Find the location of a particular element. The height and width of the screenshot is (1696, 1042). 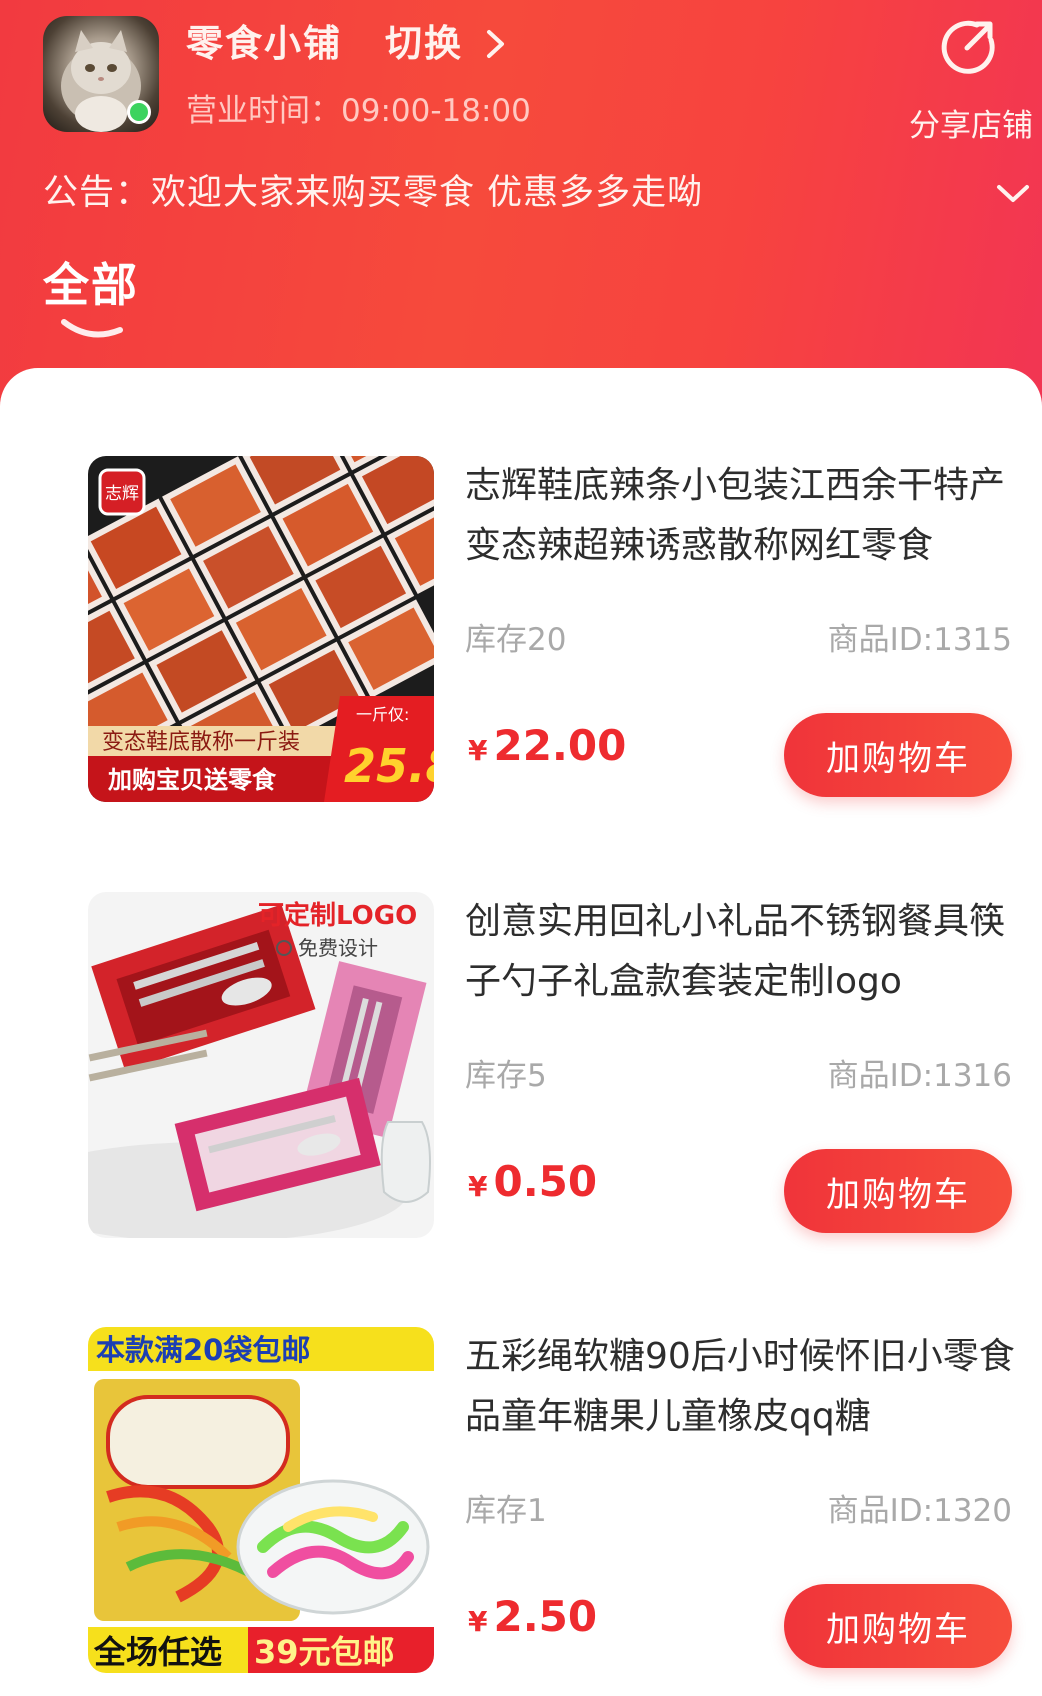

product-price: ¥0.50 is located at coordinates (532, 1182).